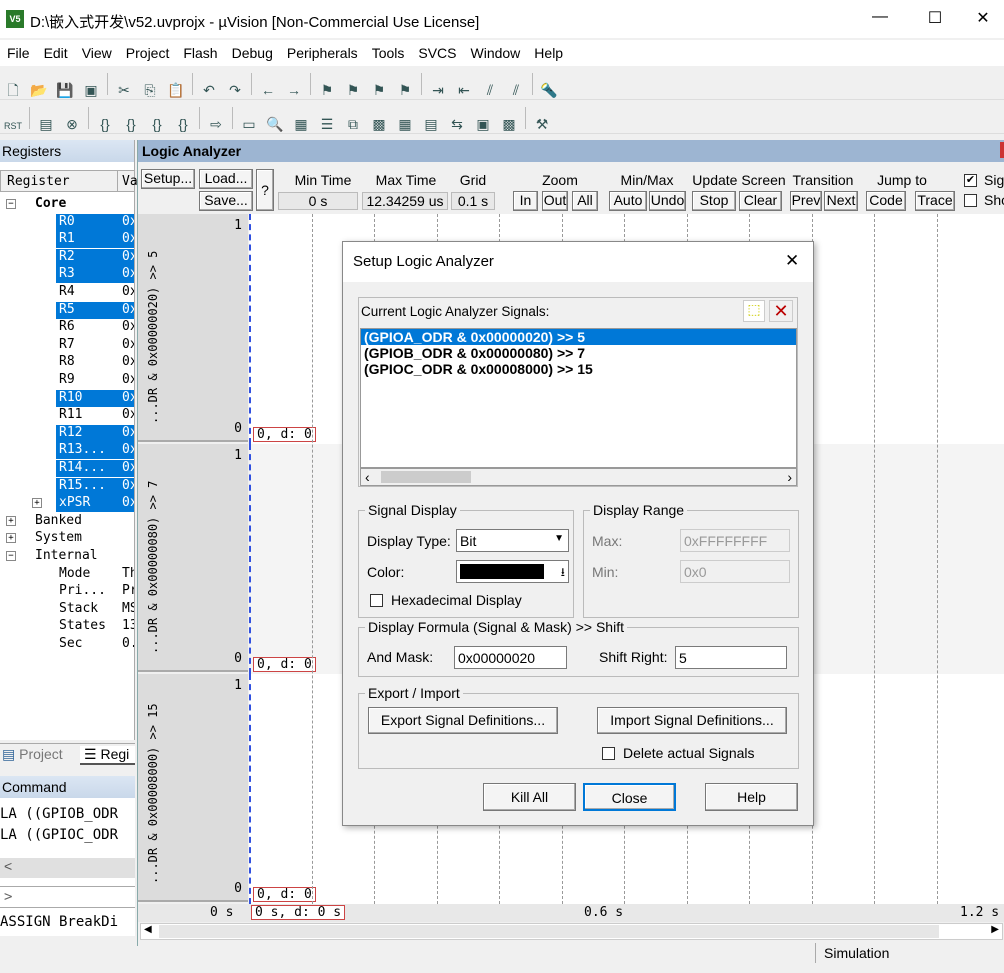  Describe the element at coordinates (18, 50) in the screenshot. I see `menu-file: File` at that location.